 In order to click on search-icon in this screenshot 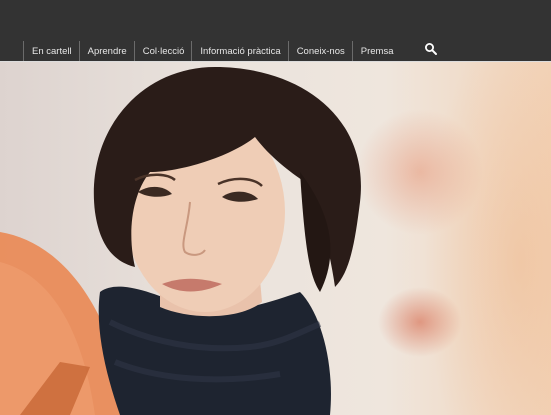, I will do `click(431, 49)`.